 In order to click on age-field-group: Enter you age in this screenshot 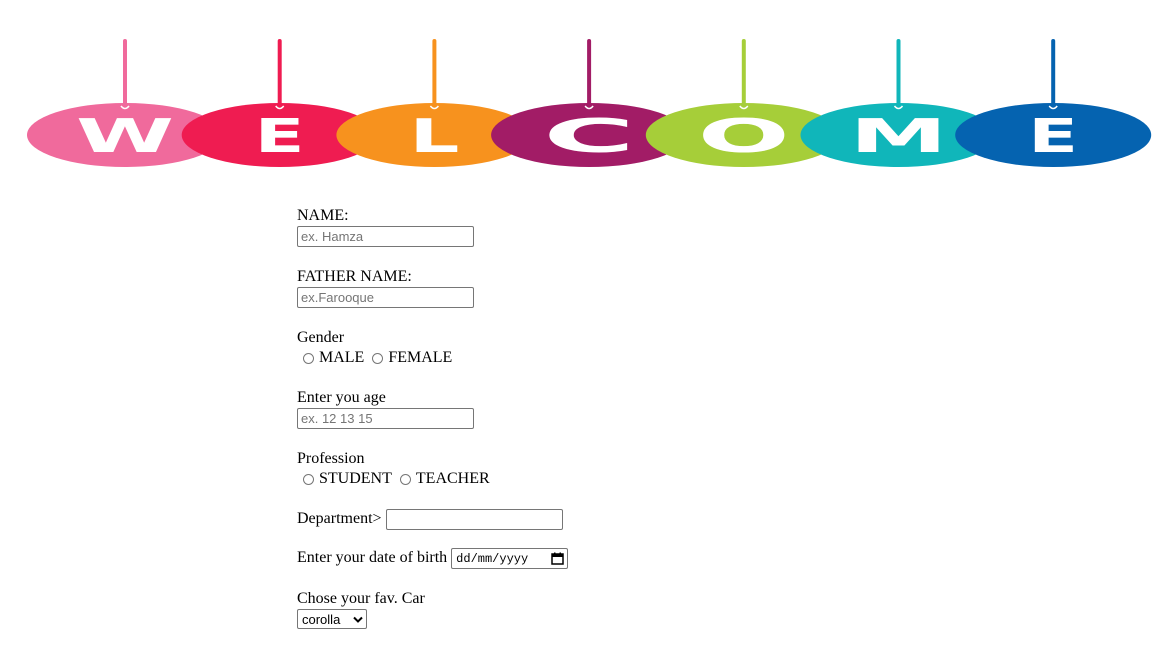, I will do `click(597, 408)`.